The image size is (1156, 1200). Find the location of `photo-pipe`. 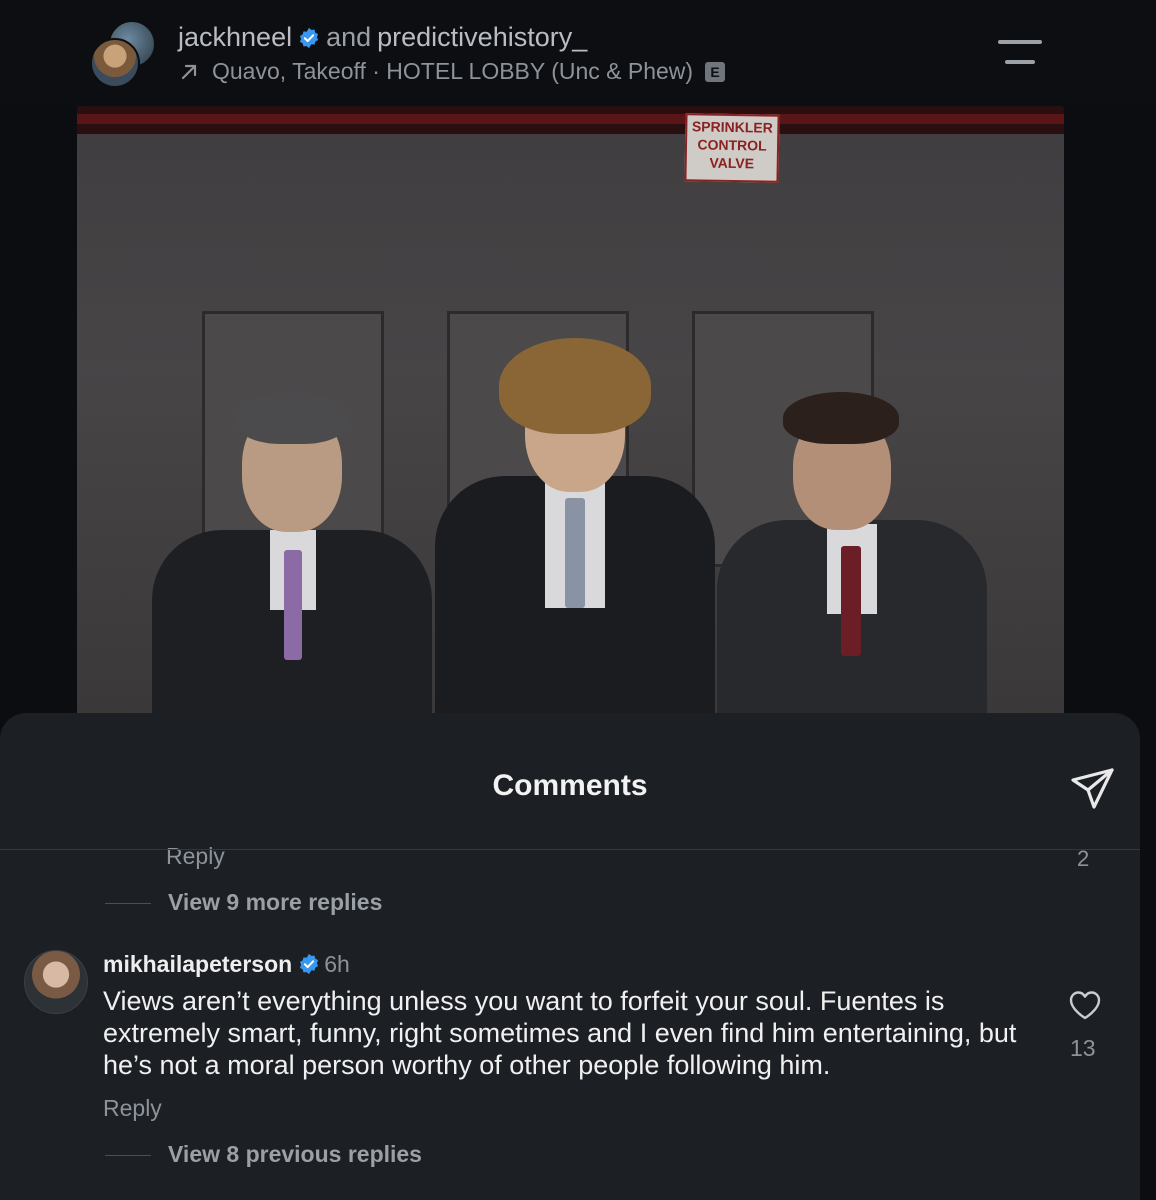

photo-pipe is located at coordinates (570, 119).